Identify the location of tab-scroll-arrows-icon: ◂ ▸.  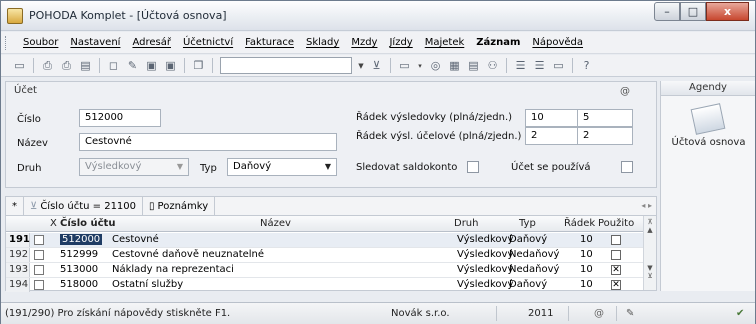
(646, 205).